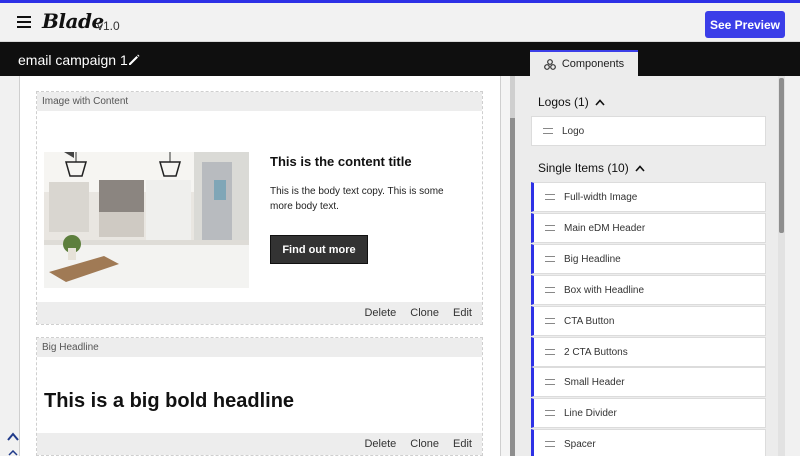  I want to click on component-item-small-header: Small Header, so click(648, 382).